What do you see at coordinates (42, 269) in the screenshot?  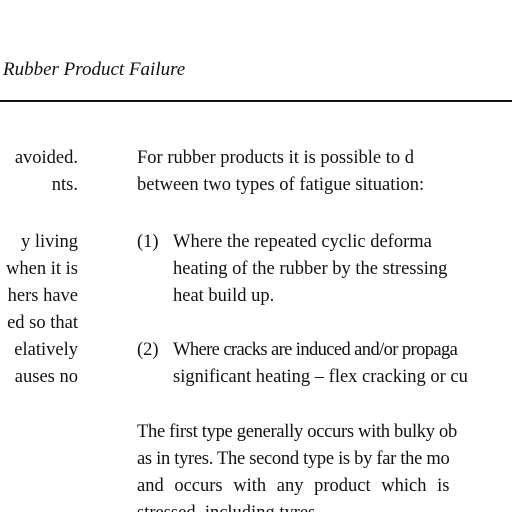 I see `left-column-line: when it is` at bounding box center [42, 269].